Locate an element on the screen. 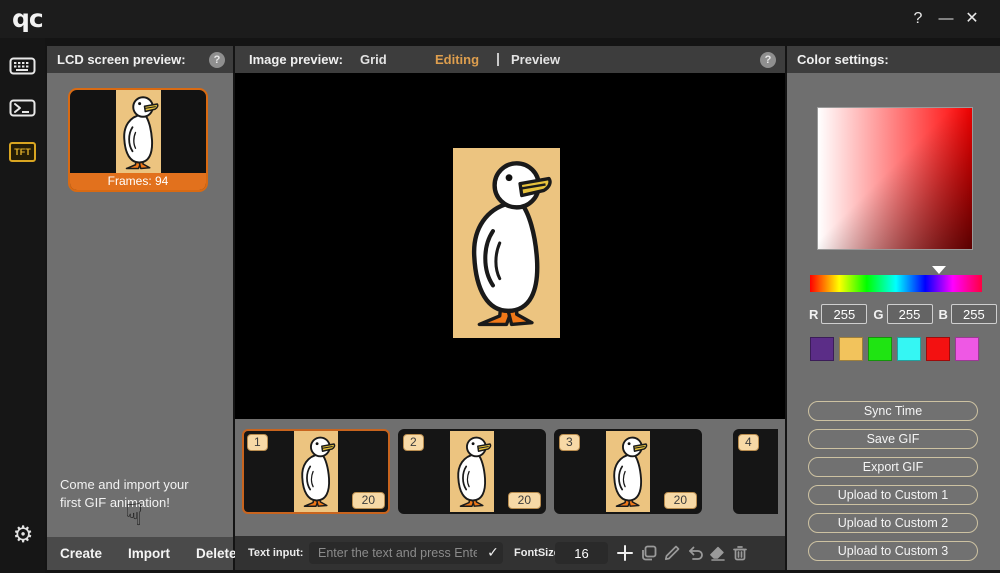 This screenshot has width=1000, height=573. current-frame-image is located at coordinates (506, 243).